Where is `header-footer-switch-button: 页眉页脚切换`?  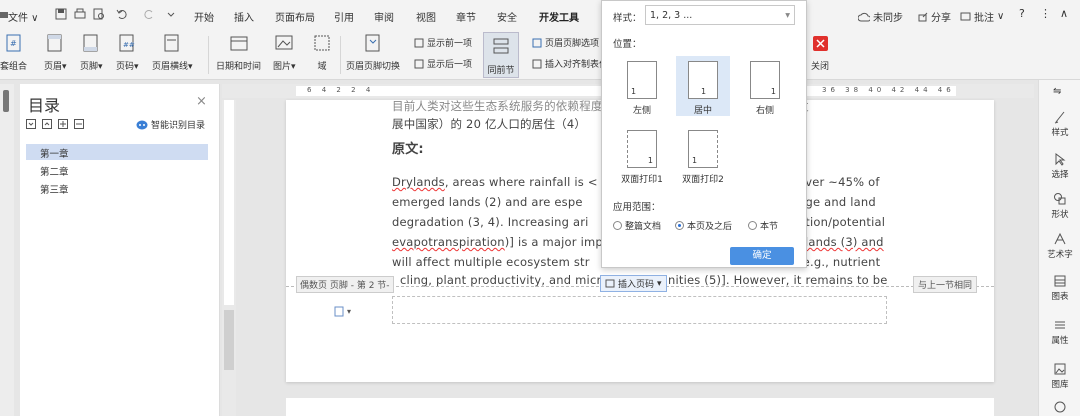 header-footer-switch-button: 页眉页脚切换 is located at coordinates (373, 52).